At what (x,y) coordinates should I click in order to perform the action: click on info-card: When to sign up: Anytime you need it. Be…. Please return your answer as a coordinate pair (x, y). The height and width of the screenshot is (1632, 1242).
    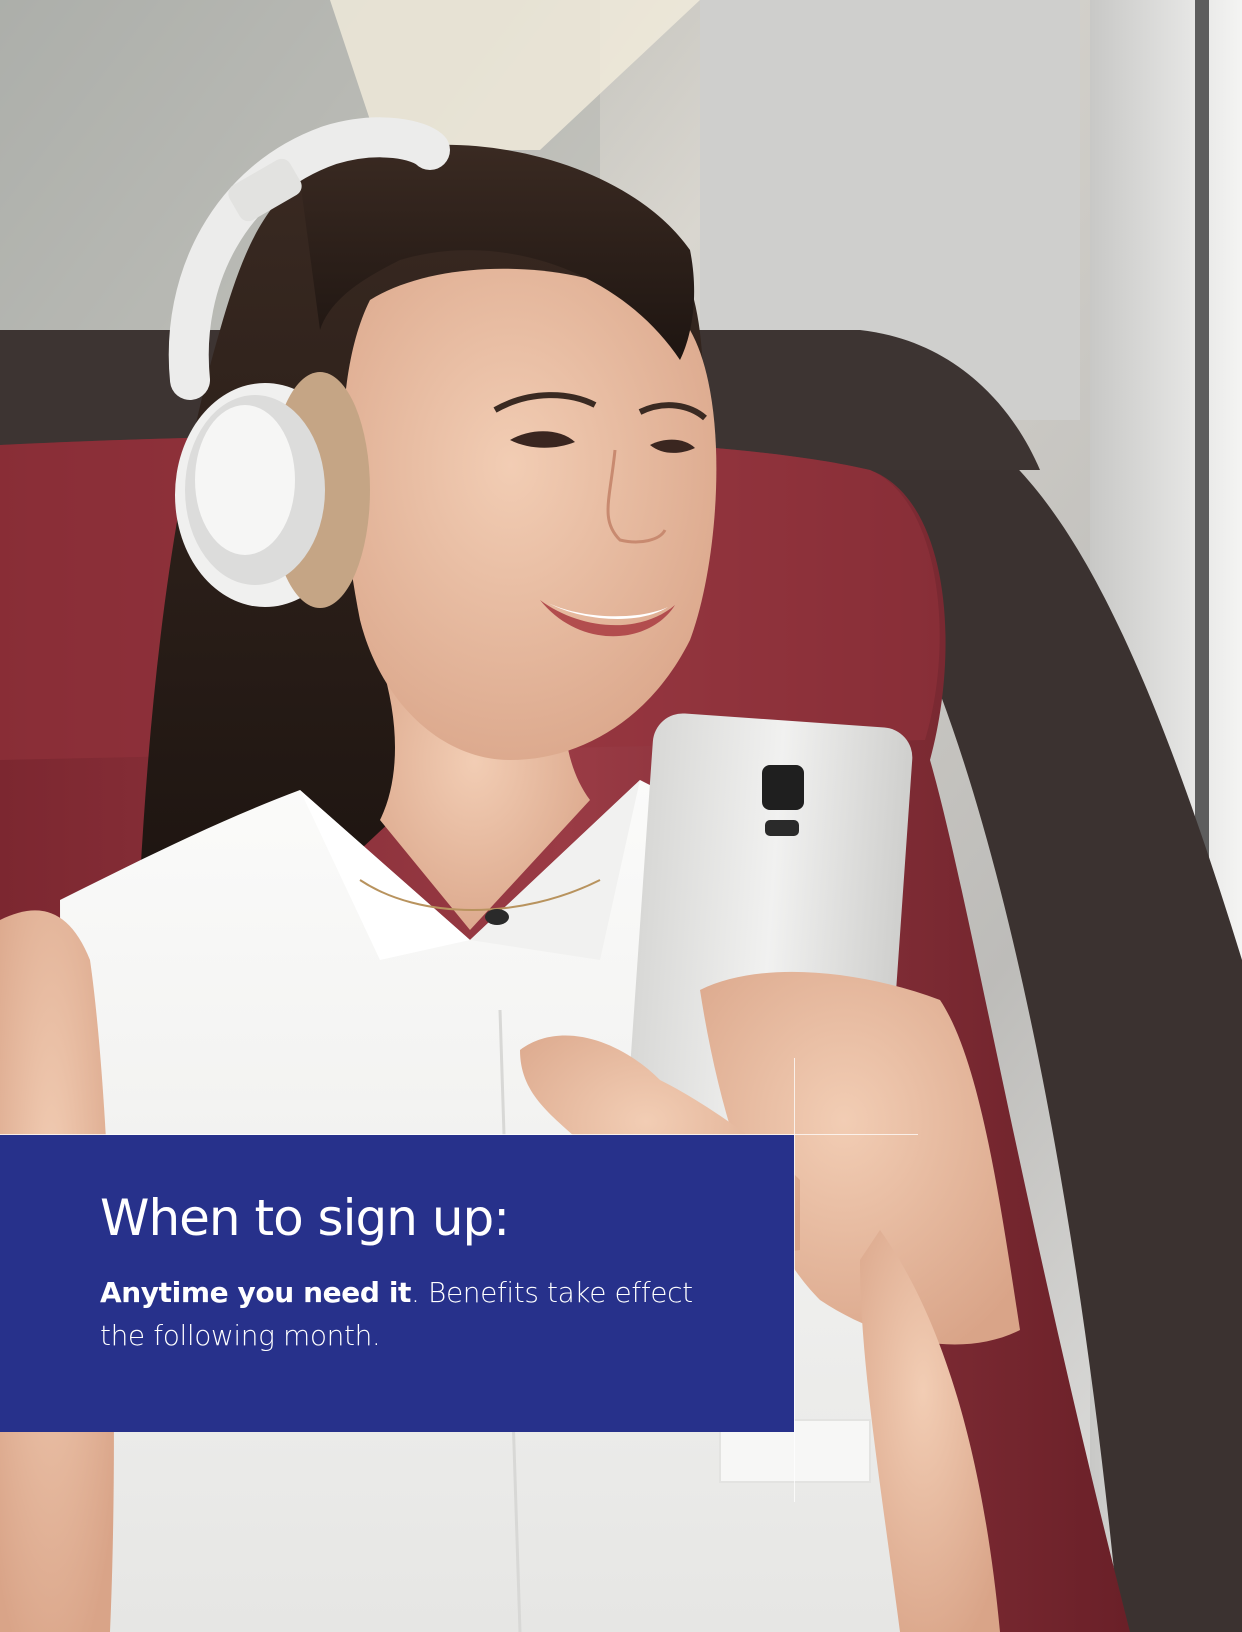
    Looking at the image, I should click on (397, 1283).